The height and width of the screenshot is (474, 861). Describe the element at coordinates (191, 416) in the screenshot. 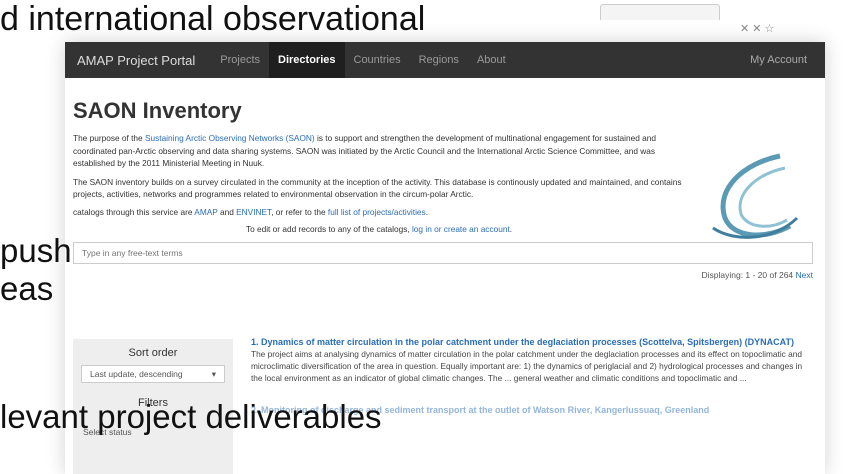

I see `slide-bottom-text: levant project deliverables` at that location.